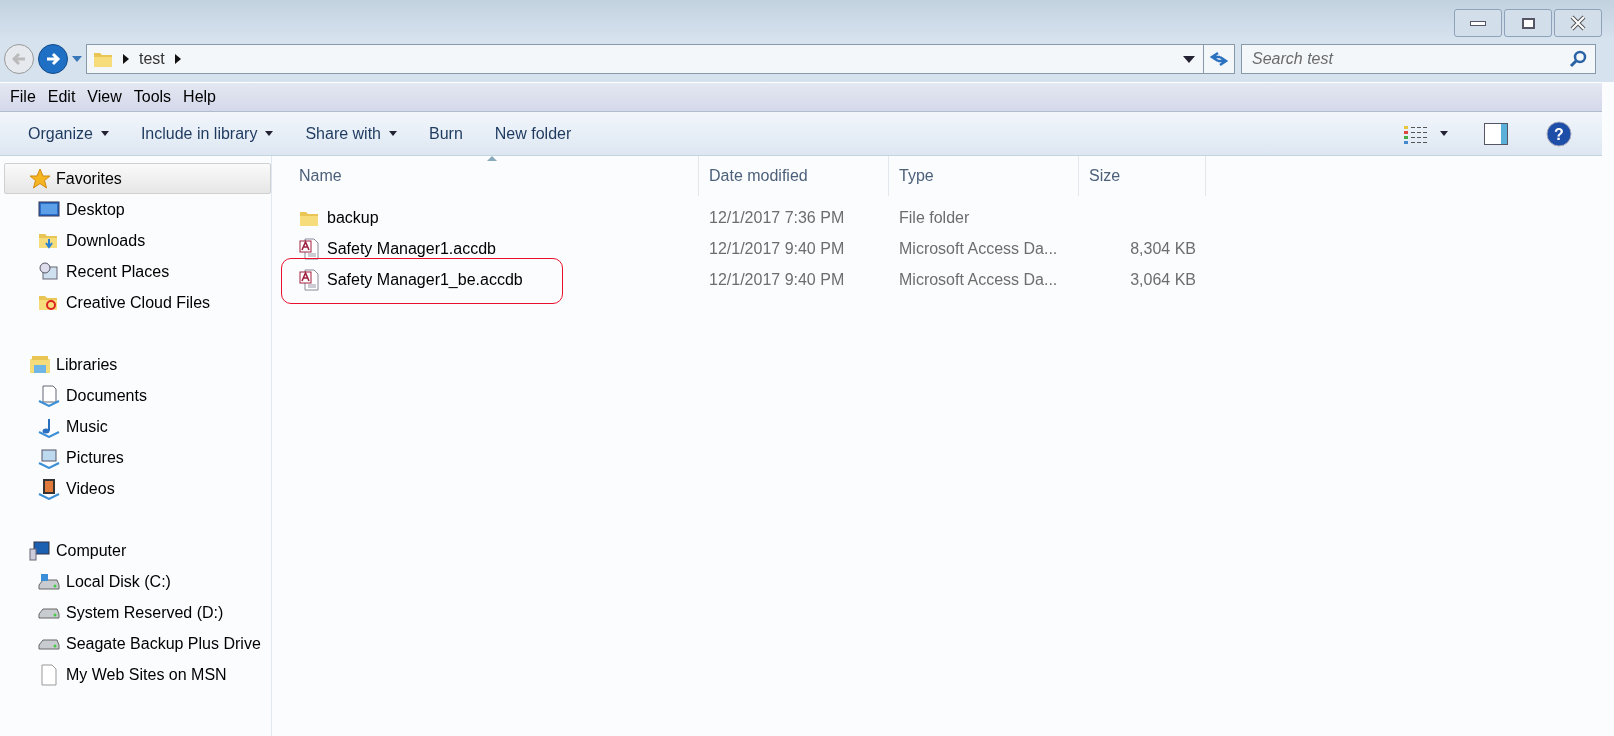 The width and height of the screenshot is (1614, 736). I want to click on table-cell-text: File folder, so click(934, 217).